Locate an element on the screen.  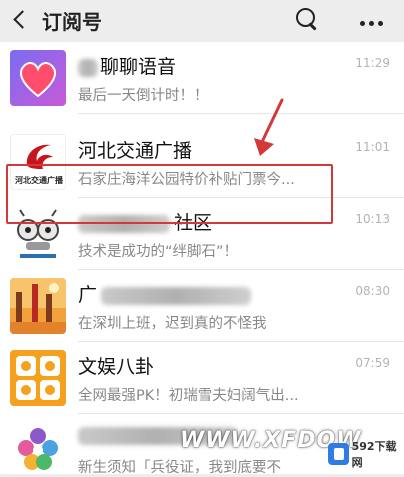
highlight-box is located at coordinates (169, 194).